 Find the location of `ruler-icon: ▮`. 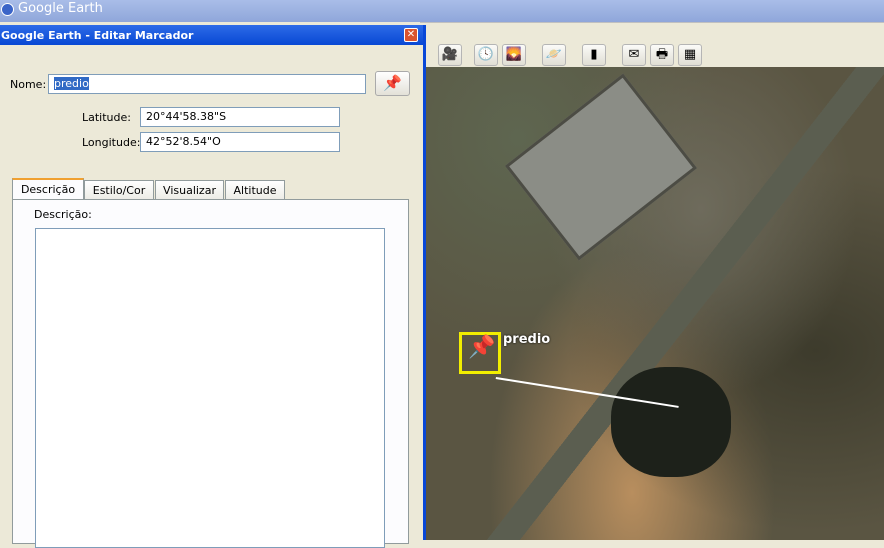

ruler-icon: ▮ is located at coordinates (594, 55).